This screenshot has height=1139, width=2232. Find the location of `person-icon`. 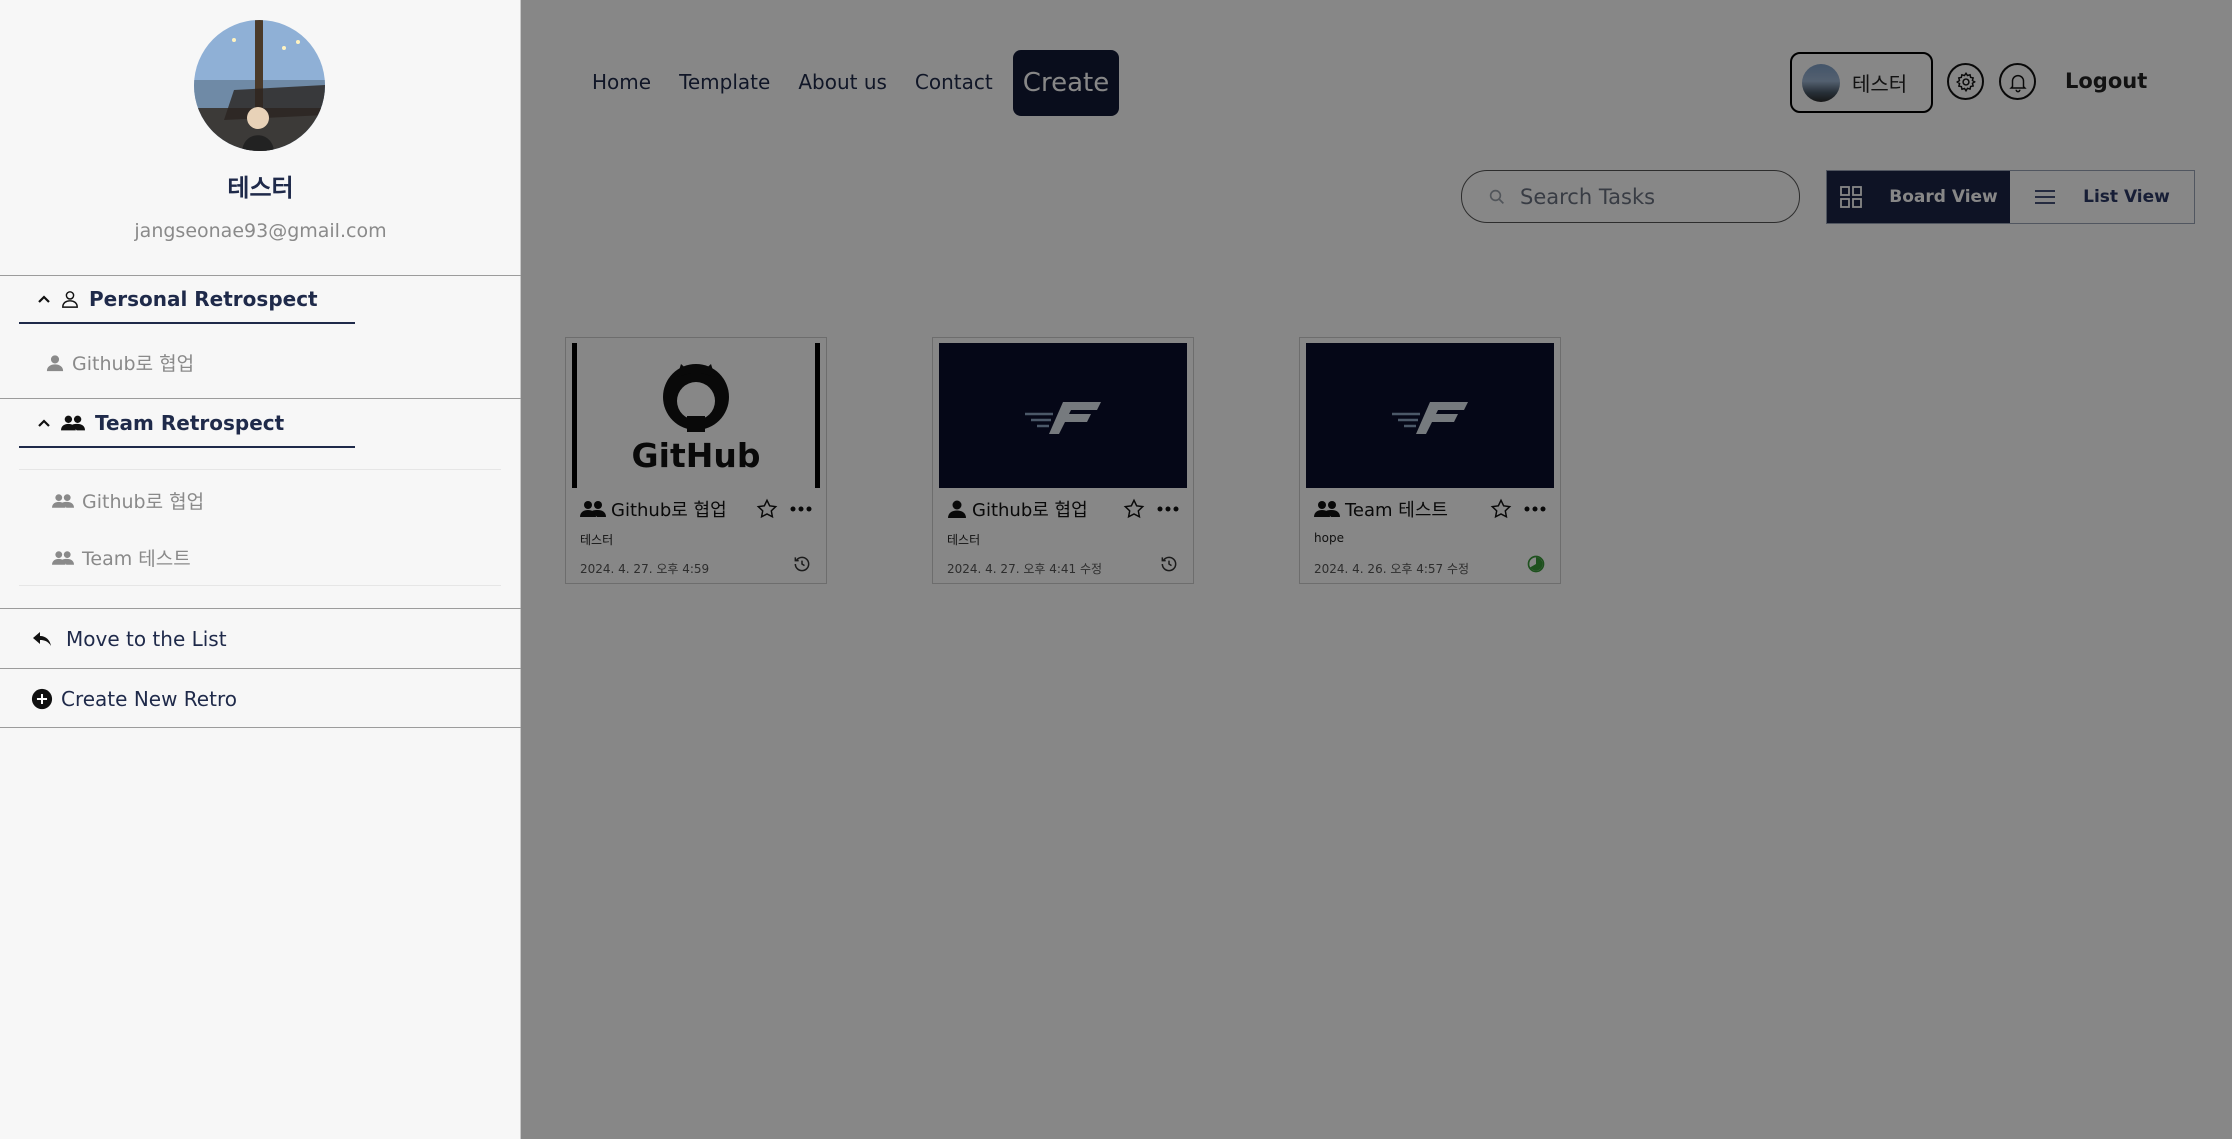

person-icon is located at coordinates (55, 362).